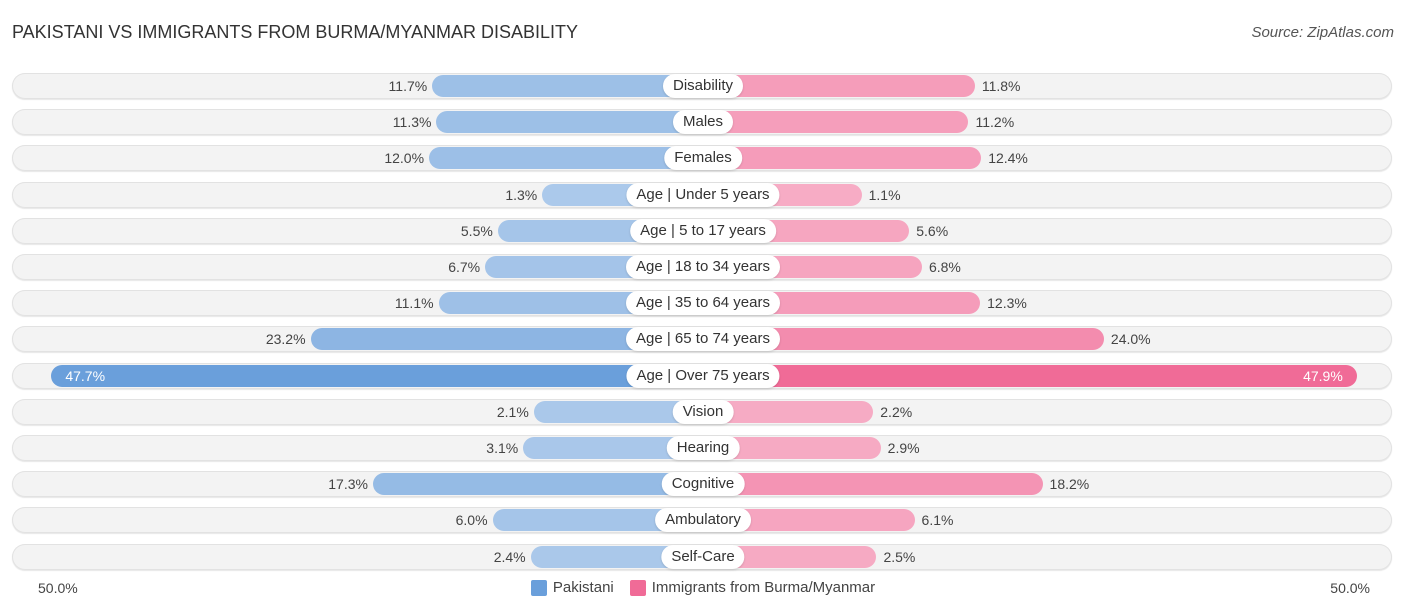 This screenshot has width=1406, height=612. I want to click on category-label: Females, so click(703, 158).